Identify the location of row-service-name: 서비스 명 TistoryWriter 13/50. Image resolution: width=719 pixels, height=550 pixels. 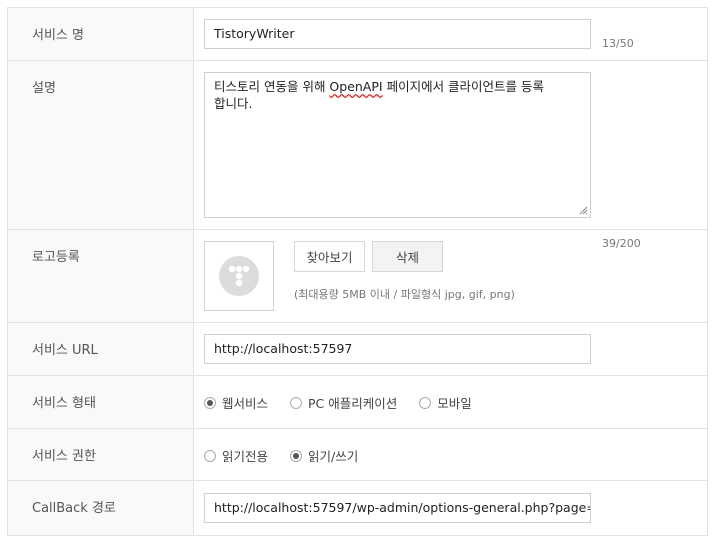
(357, 34).